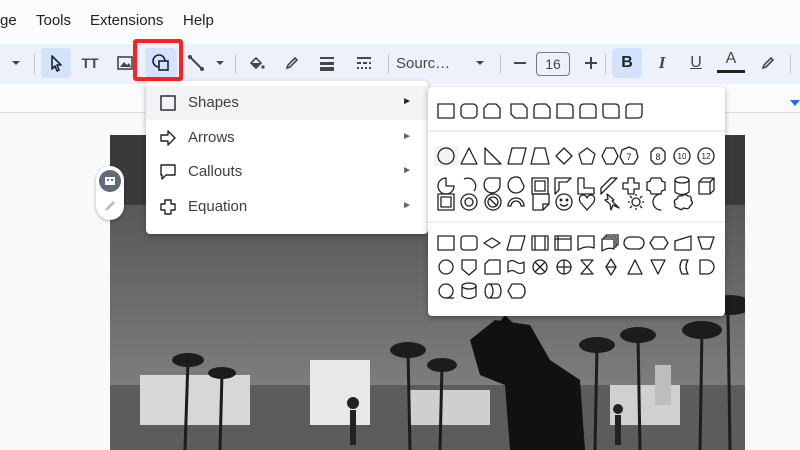 The width and height of the screenshot is (800, 450). I want to click on shape-can, so click(682, 186).